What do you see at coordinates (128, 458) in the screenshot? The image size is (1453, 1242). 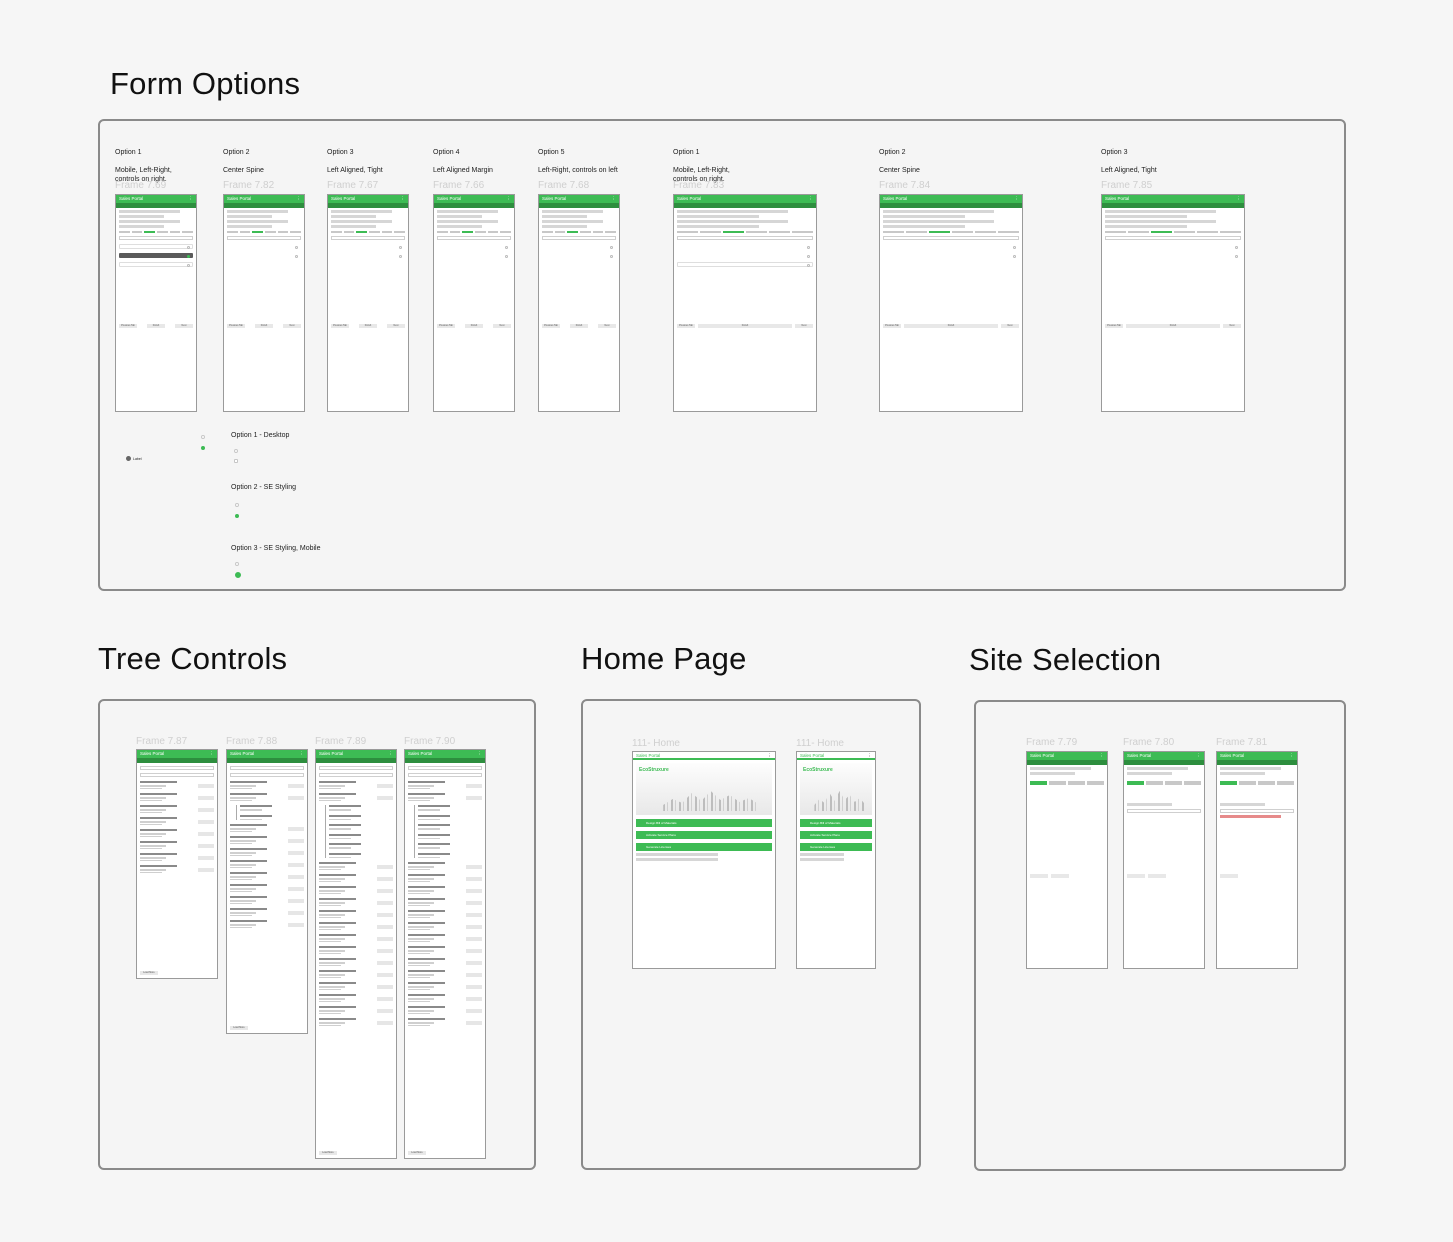 I see `label-radio-icon` at bounding box center [128, 458].